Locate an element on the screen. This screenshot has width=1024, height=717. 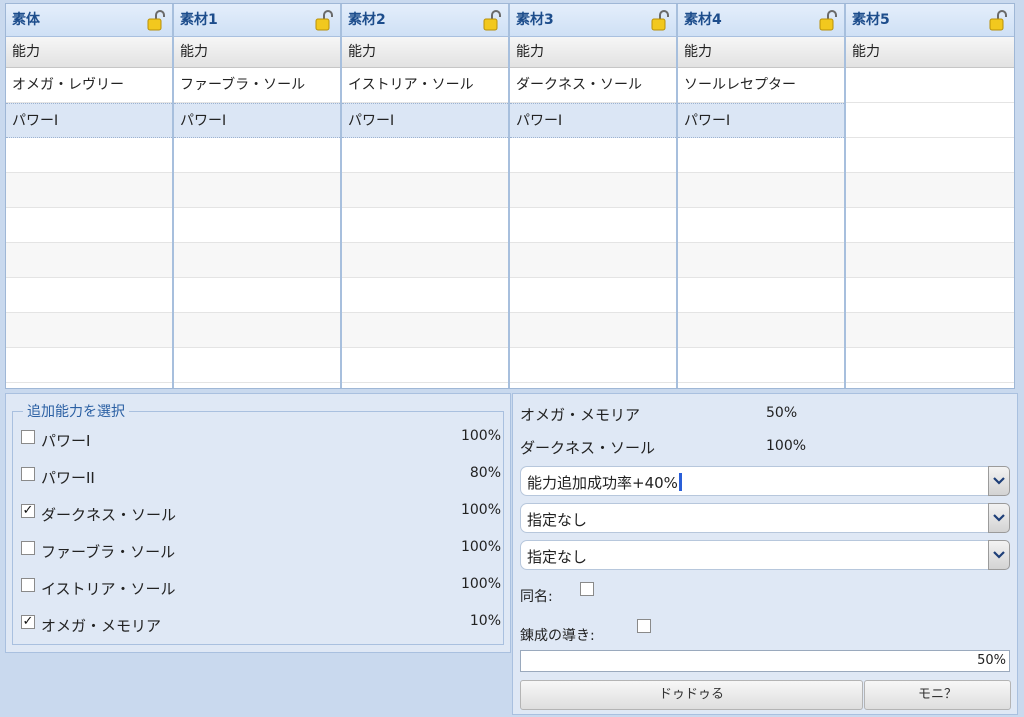
column-header: 素材1 is located at coordinates (257, 20).